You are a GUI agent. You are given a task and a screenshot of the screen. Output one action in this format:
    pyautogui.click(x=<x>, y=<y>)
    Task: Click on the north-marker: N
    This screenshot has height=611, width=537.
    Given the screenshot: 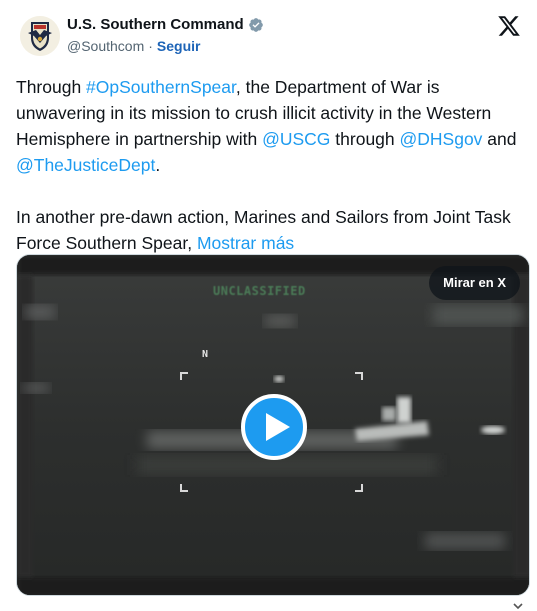 What is the action you would take?
    pyautogui.click(x=205, y=354)
    